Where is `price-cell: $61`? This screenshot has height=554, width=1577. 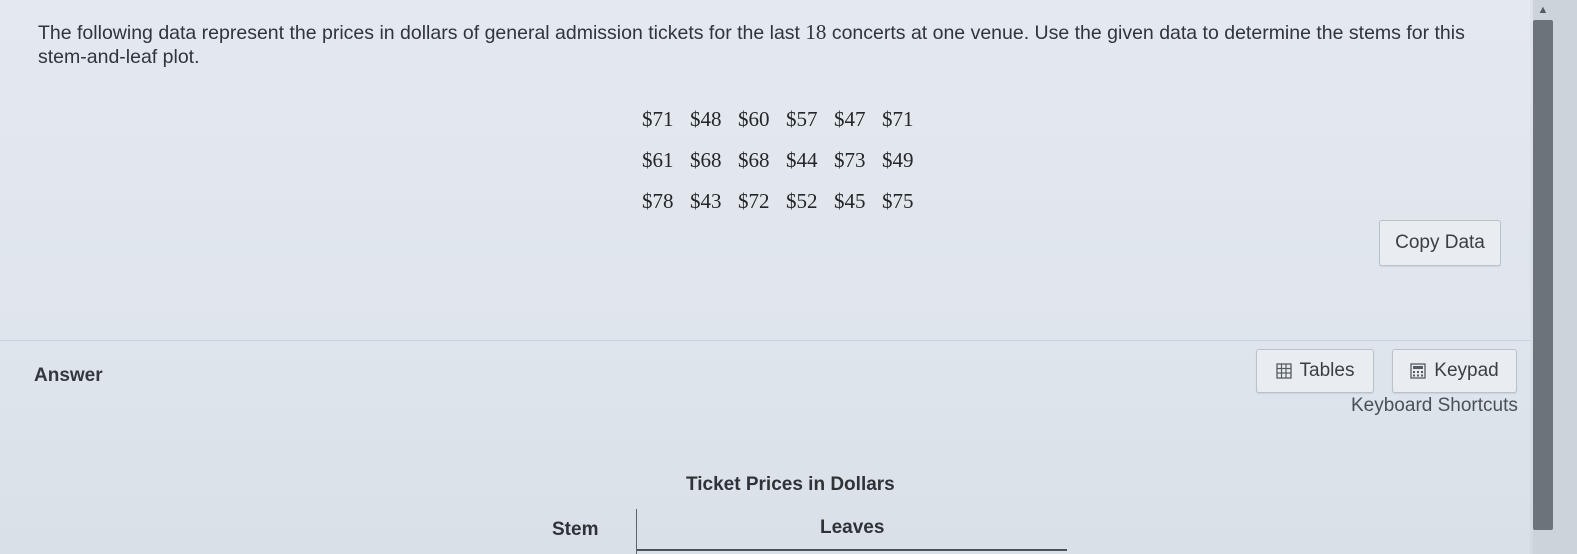 price-cell: $61 is located at coordinates (658, 160).